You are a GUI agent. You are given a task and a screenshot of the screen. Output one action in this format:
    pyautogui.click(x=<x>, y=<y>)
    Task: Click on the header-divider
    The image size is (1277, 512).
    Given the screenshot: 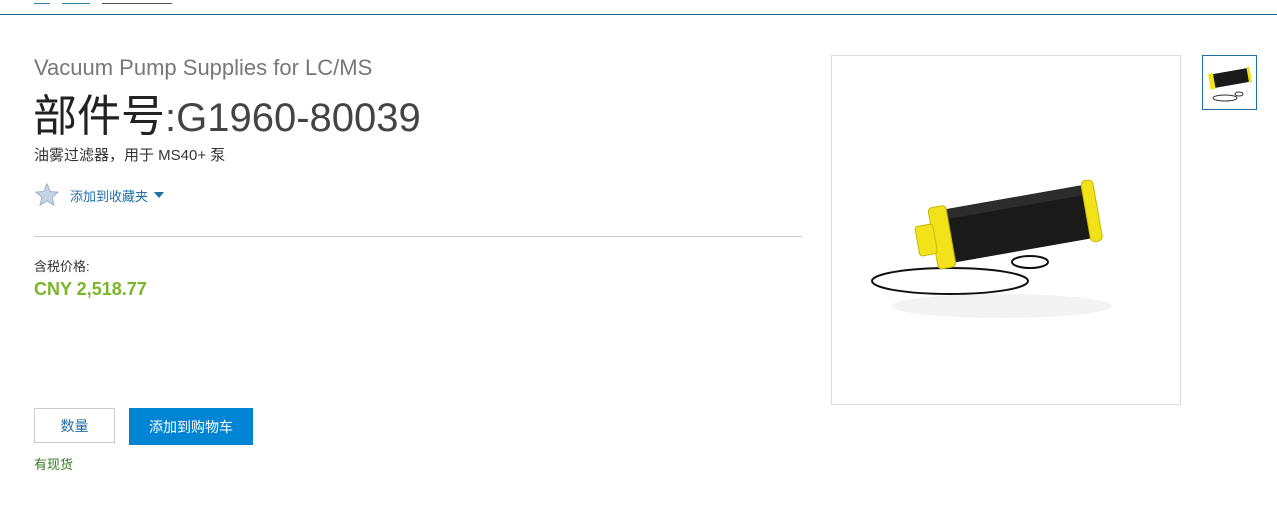 What is the action you would take?
    pyautogui.click(x=638, y=14)
    